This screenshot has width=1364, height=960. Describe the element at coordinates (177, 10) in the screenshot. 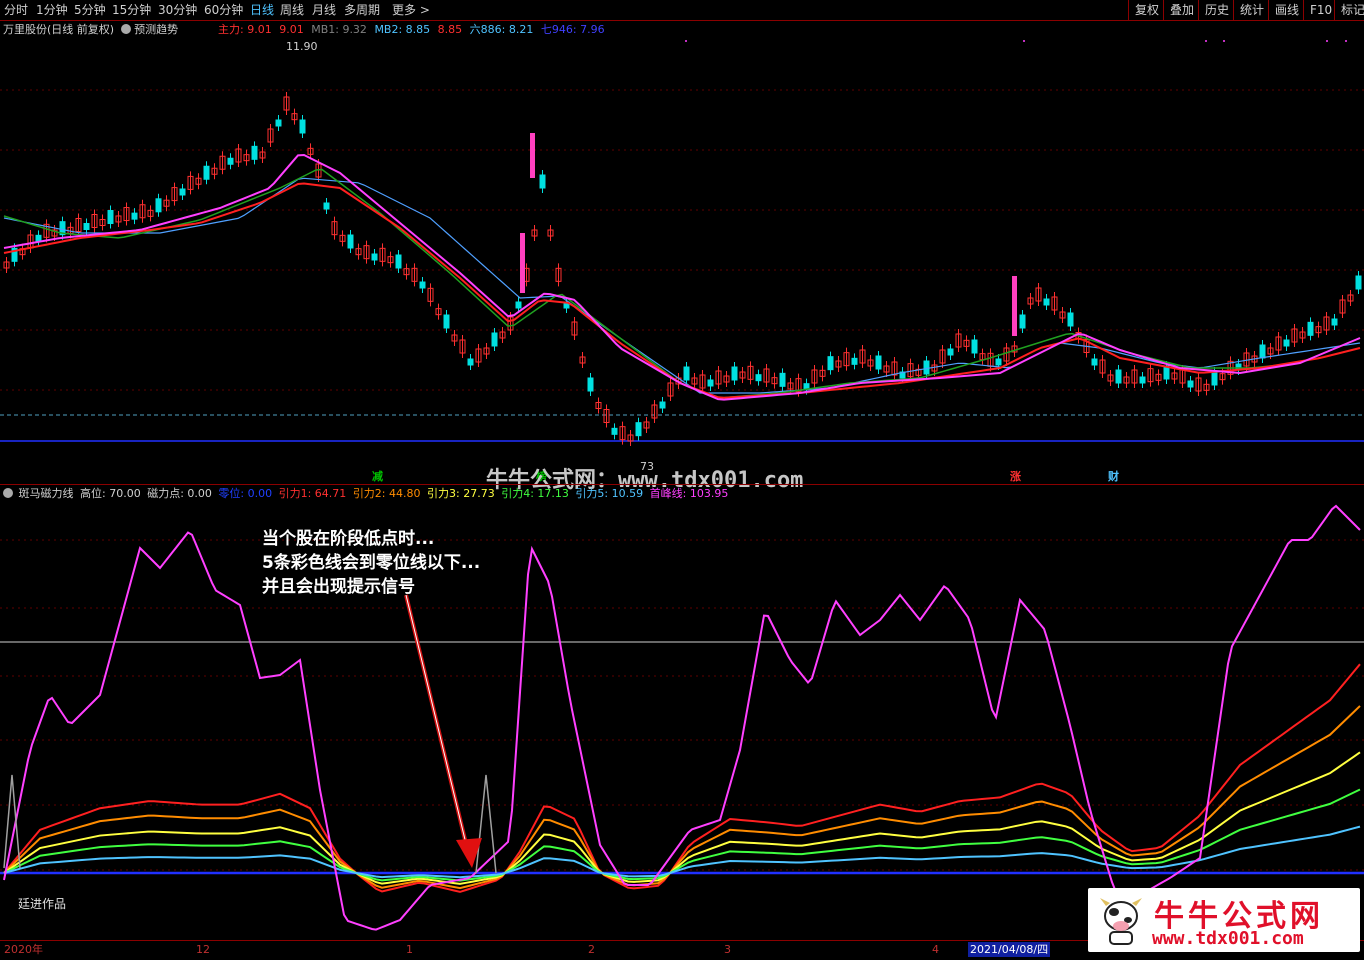

I see `period-tab-30min: 30分钟` at that location.